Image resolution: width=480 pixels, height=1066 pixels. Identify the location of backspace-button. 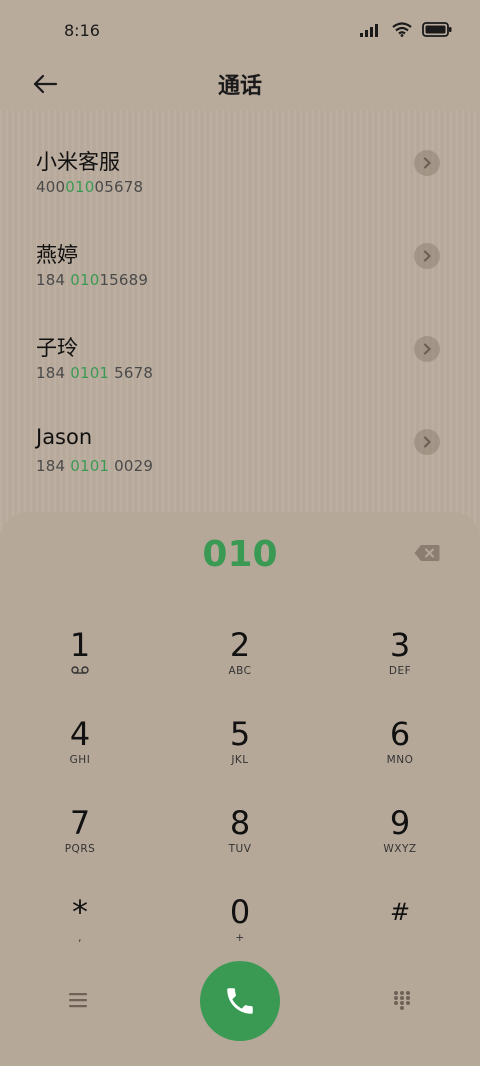
(427, 553).